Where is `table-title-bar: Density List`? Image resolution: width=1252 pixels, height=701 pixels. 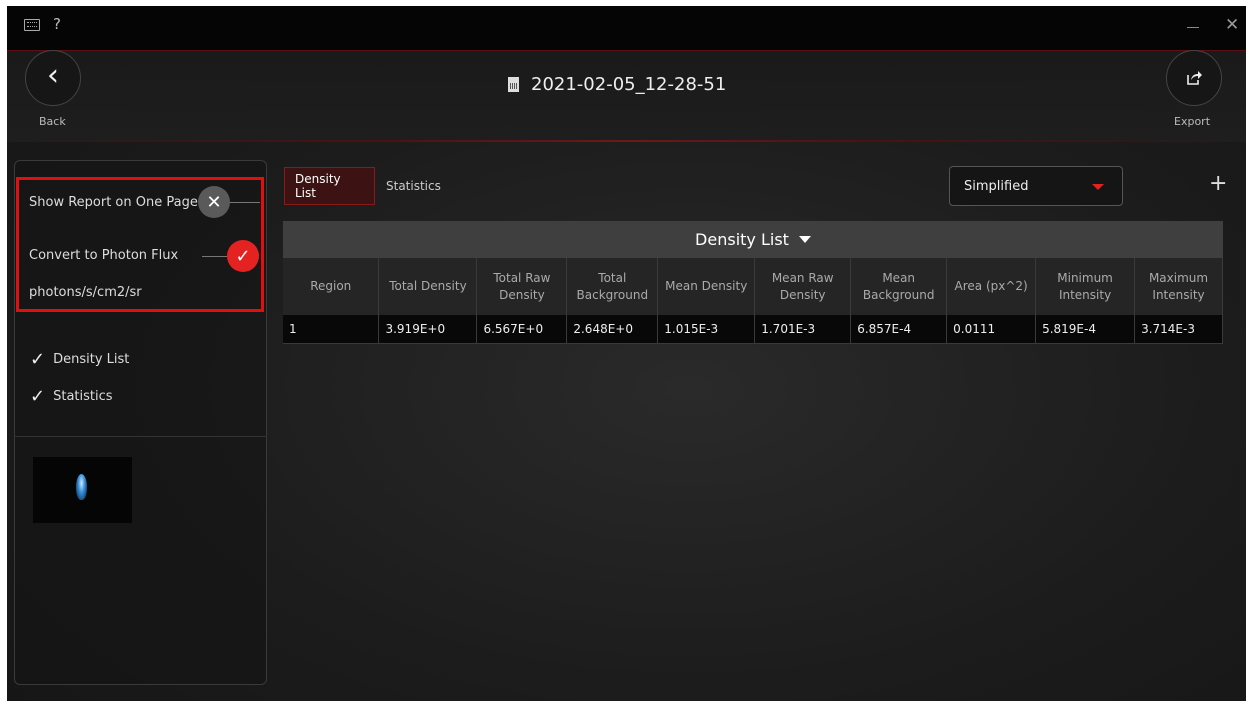 table-title-bar: Density List is located at coordinates (753, 239).